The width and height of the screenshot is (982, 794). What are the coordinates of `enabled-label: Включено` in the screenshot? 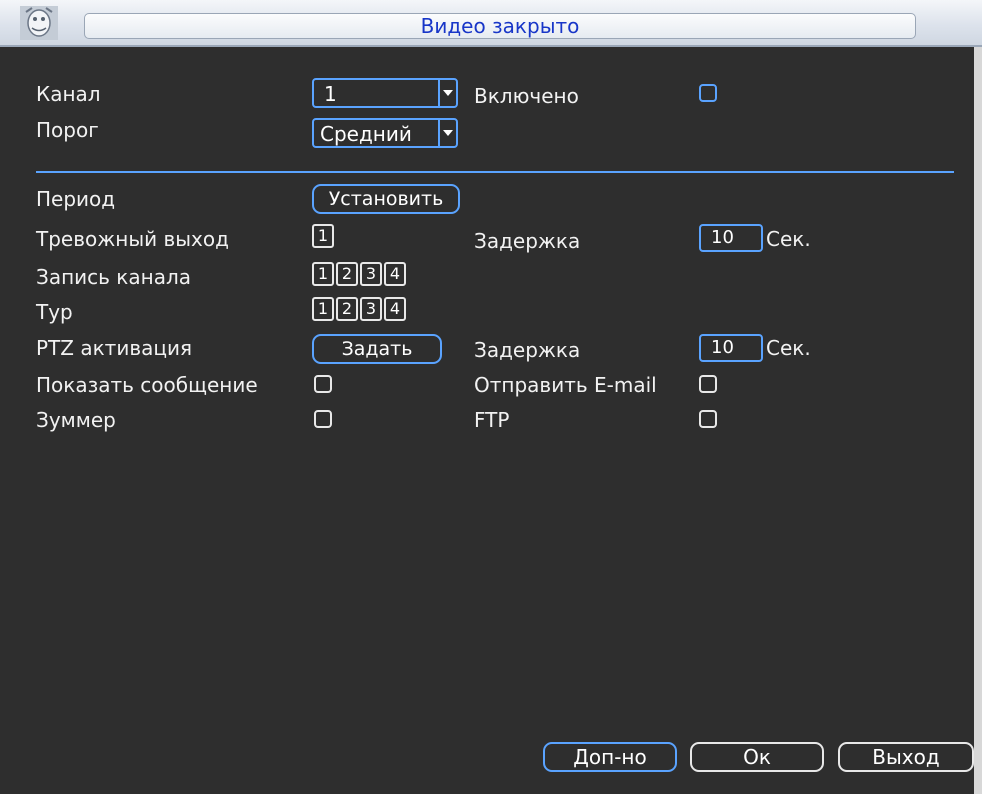 It's located at (526, 96).